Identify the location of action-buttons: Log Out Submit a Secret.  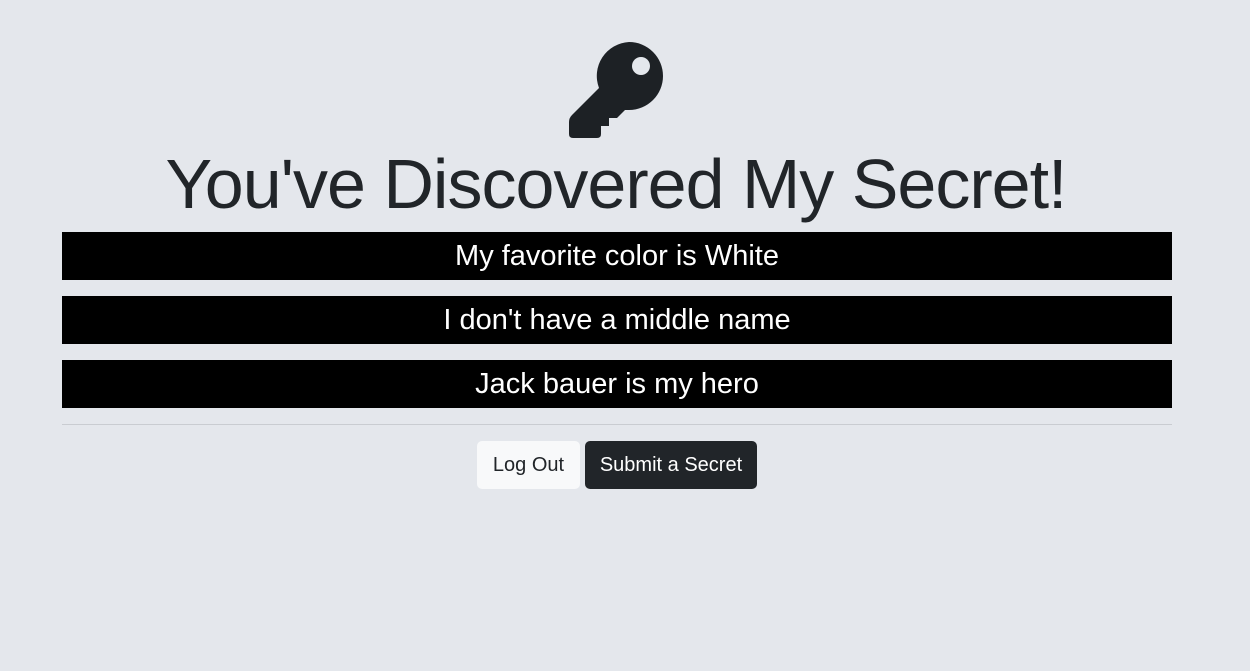
(617, 465).